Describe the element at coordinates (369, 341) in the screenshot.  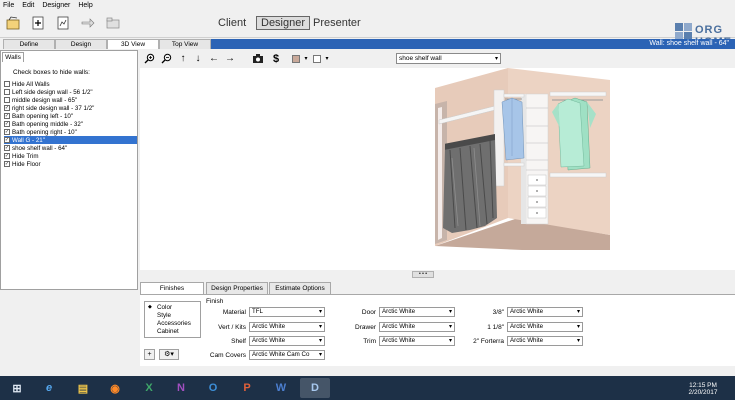
I see `field-label-trim: Trim` at that location.